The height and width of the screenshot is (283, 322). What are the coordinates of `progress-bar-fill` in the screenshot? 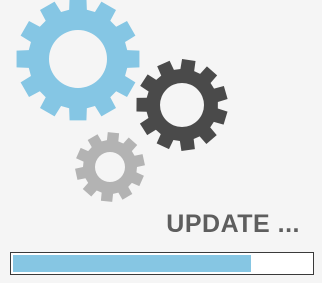 It's located at (132, 263).